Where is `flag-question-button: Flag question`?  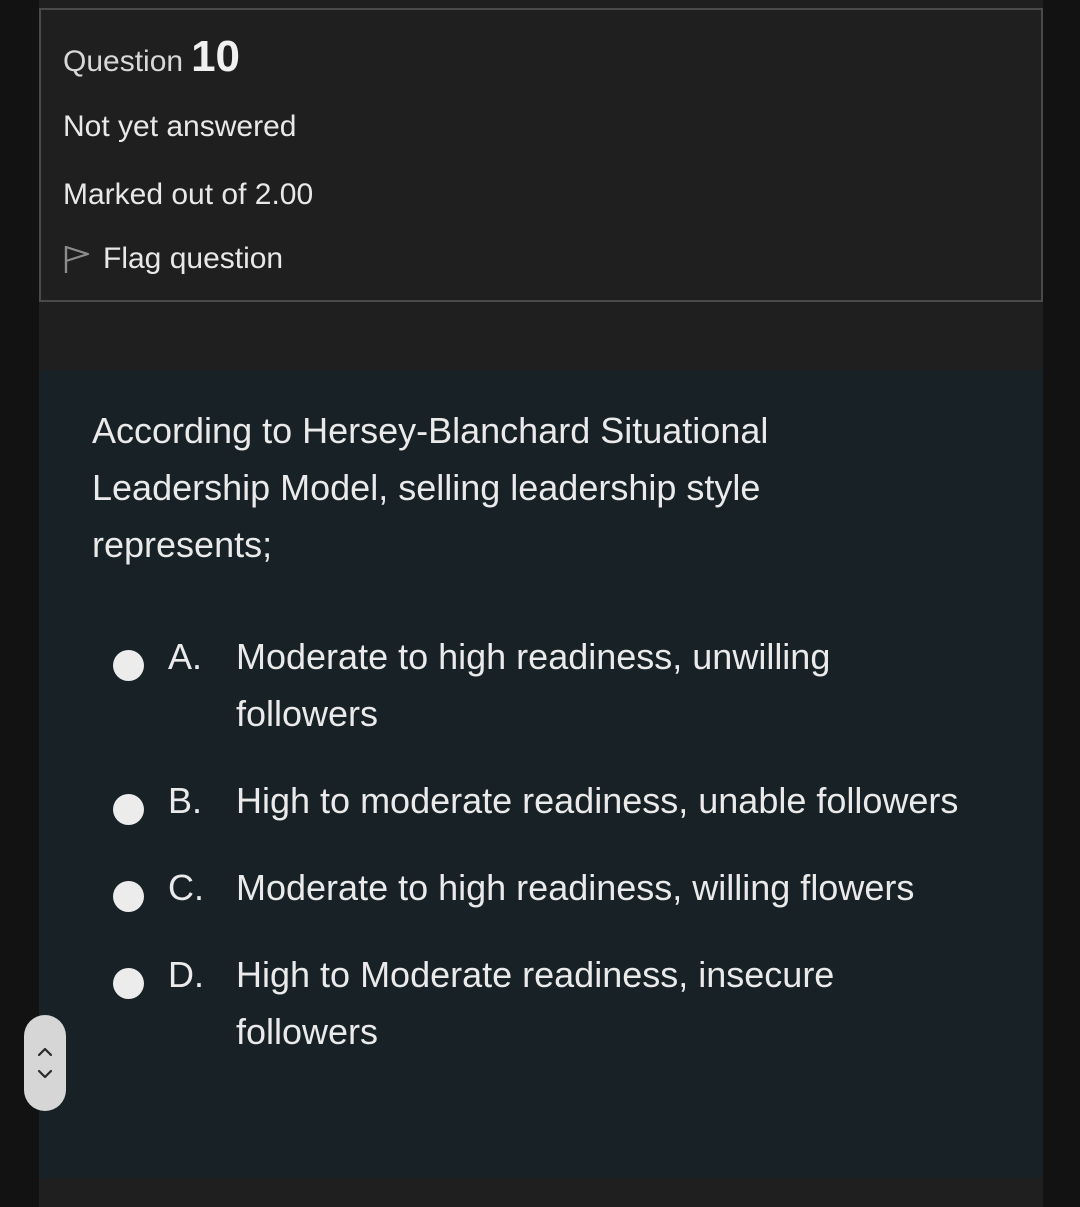 flag-question-button: Flag question is located at coordinates (173, 259).